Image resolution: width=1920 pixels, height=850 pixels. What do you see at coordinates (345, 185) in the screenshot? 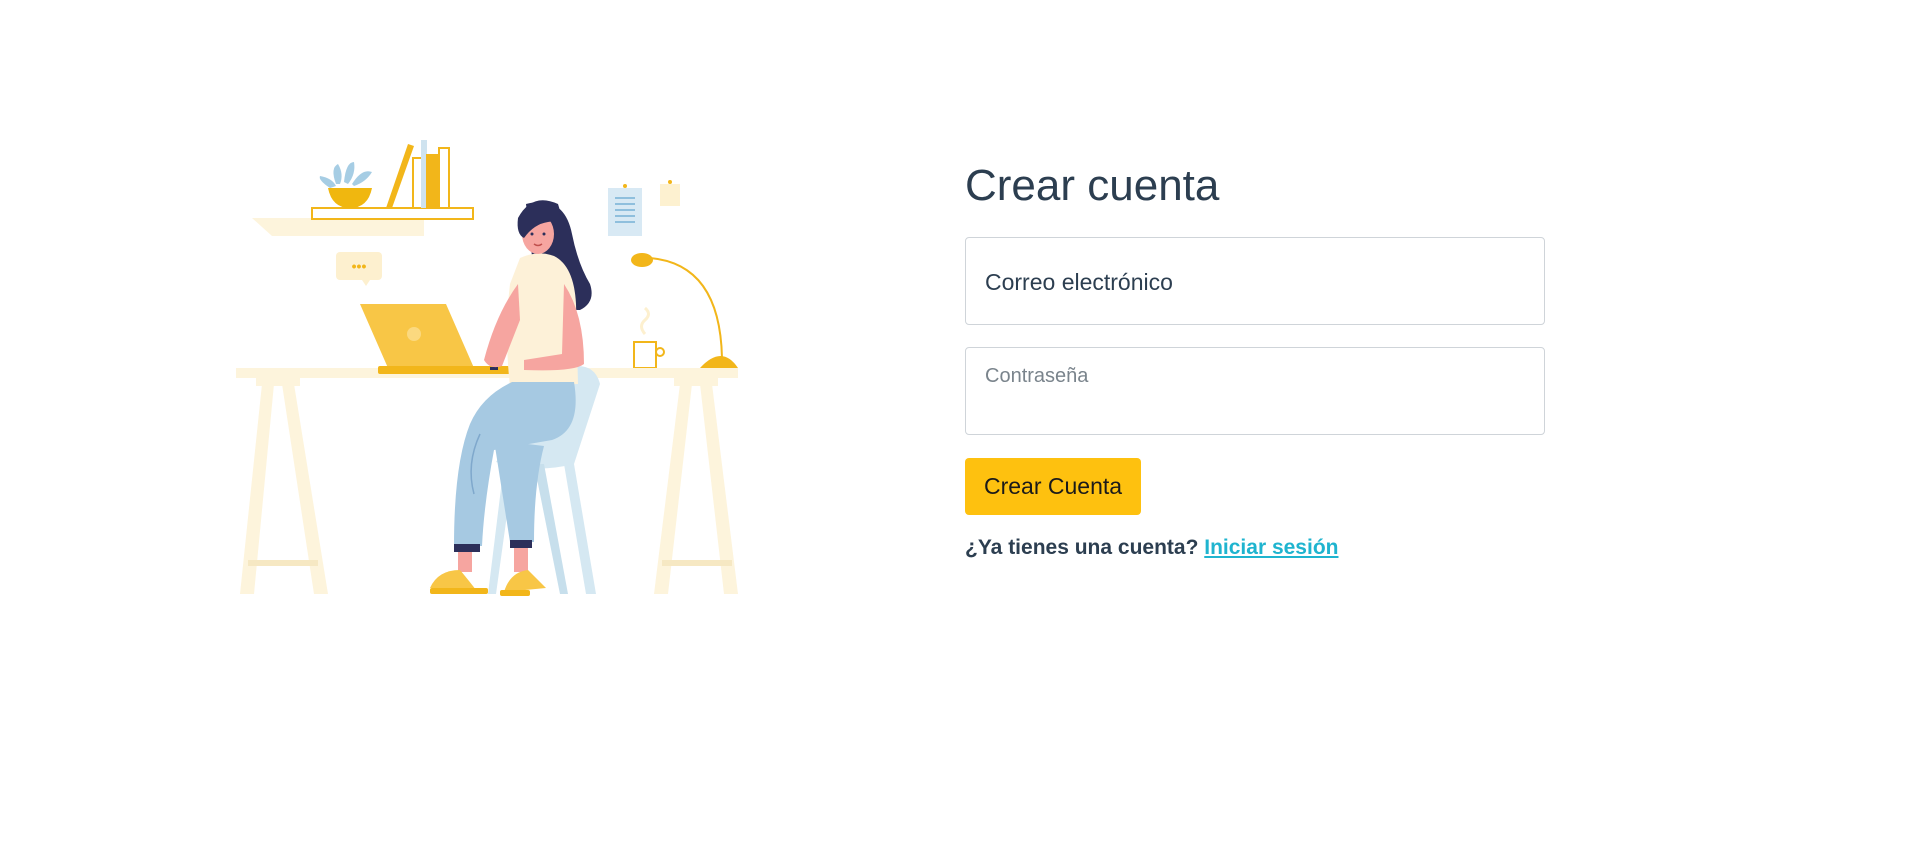
I see `plant-bowl` at bounding box center [345, 185].